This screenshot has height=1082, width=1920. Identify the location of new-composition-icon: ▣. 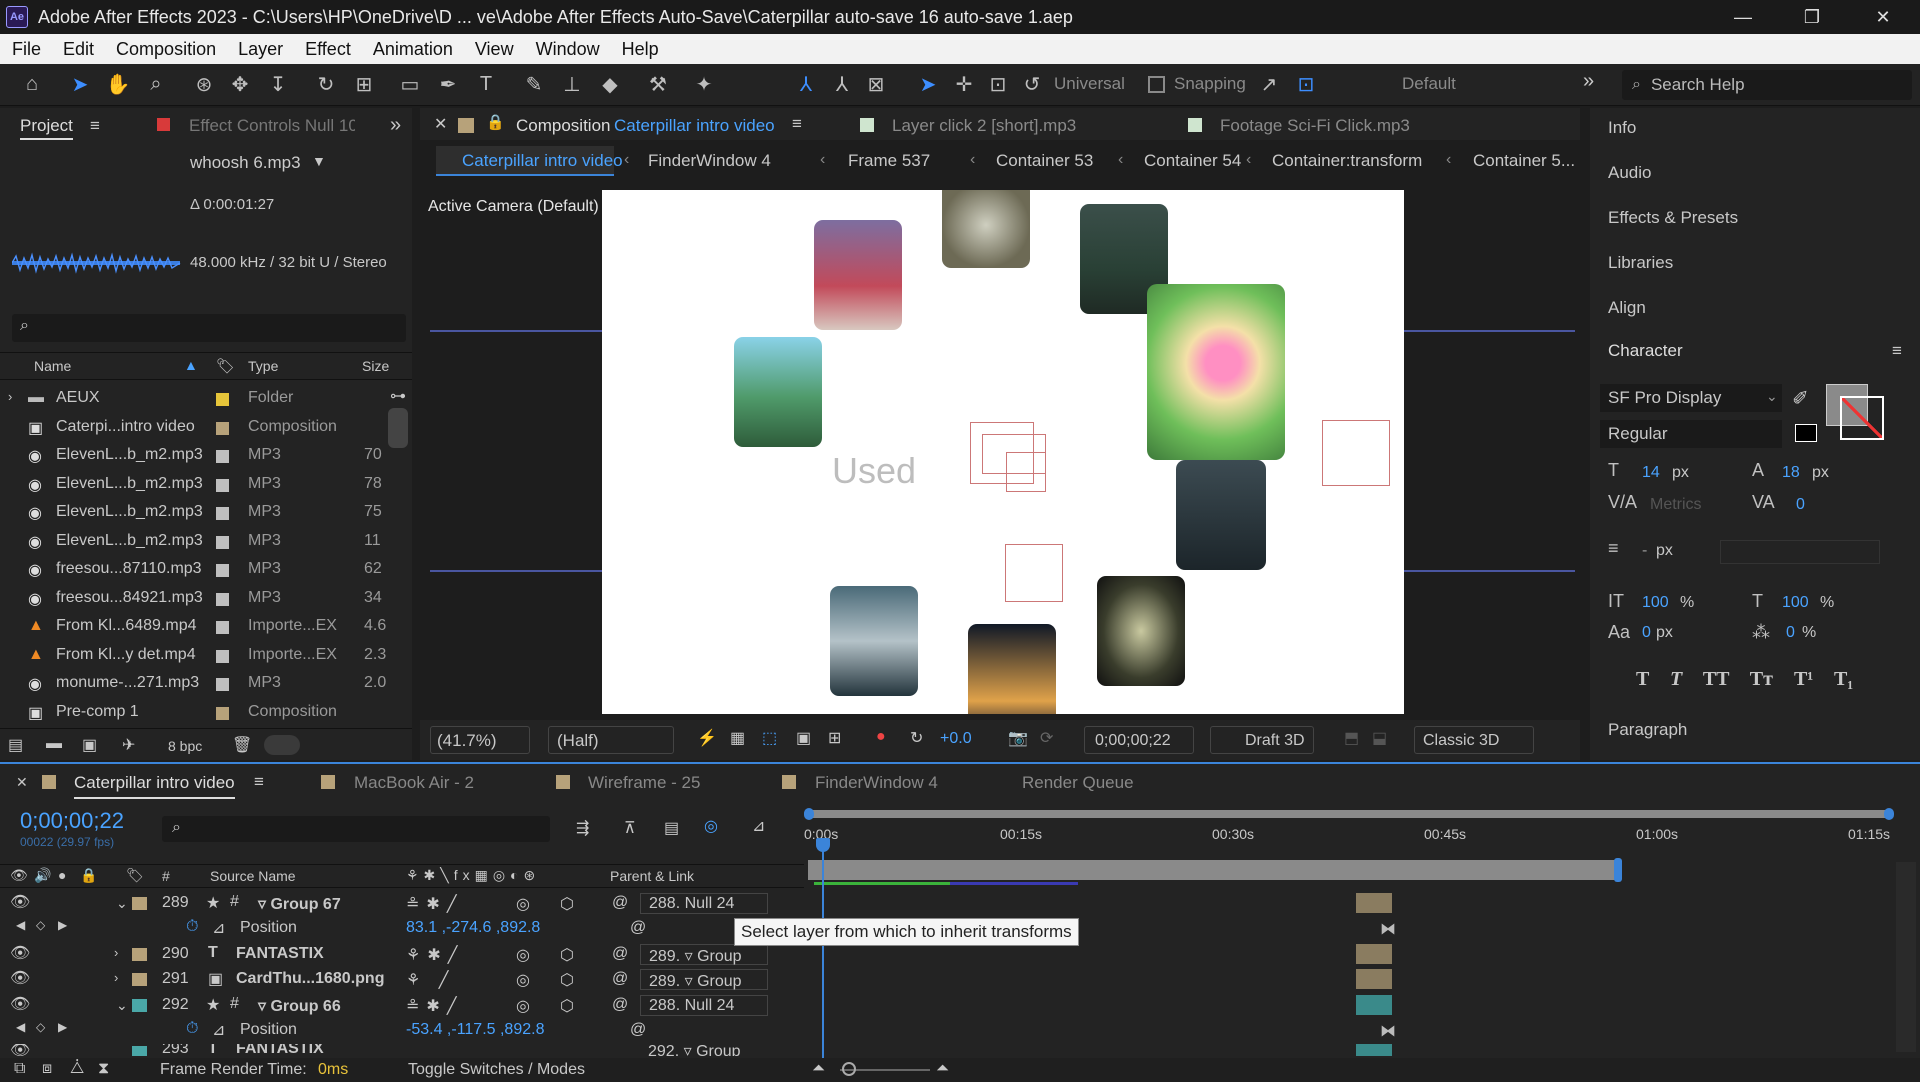
(89, 745).